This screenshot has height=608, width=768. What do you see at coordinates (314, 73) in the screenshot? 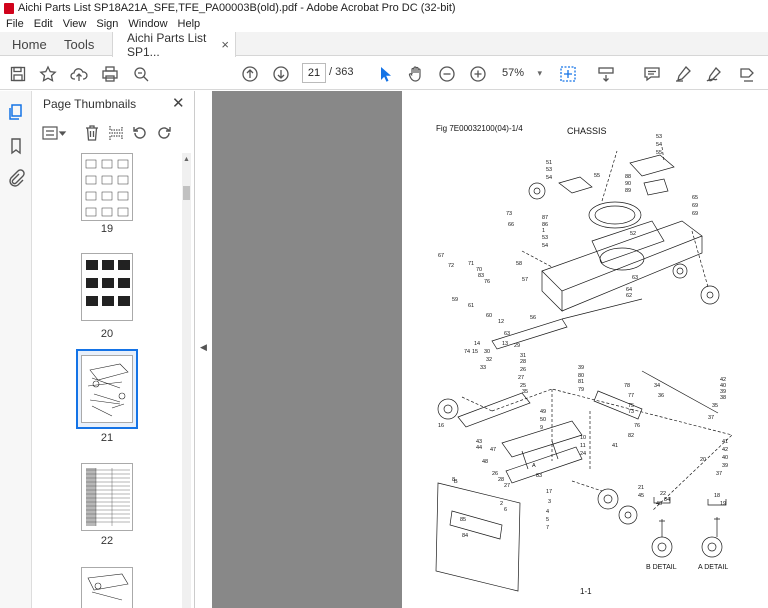
I see `page-number-input: 21` at bounding box center [314, 73].